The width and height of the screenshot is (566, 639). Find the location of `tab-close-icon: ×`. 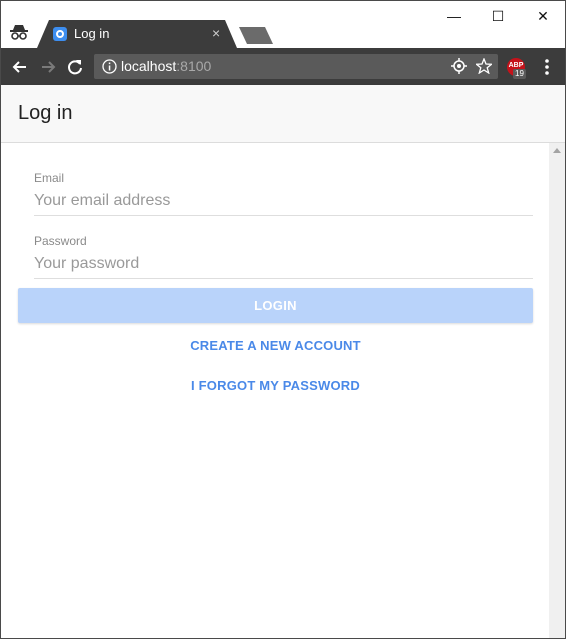

tab-close-icon: × is located at coordinates (216, 33).